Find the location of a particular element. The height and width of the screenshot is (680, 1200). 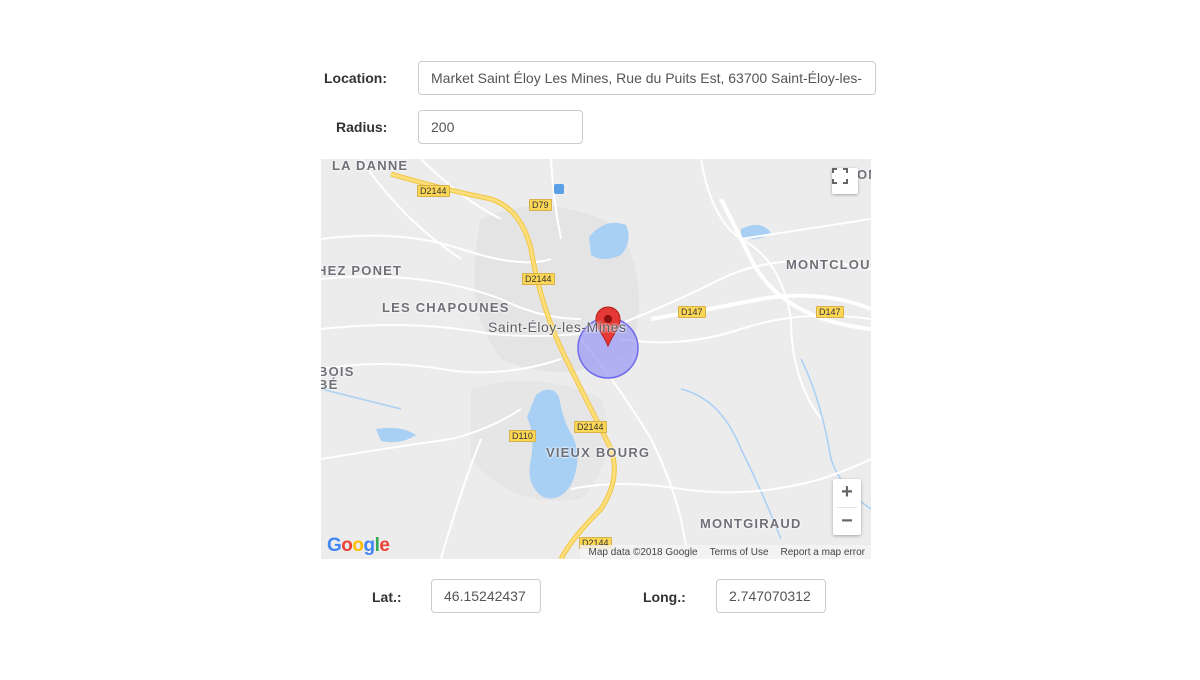

train-station-icon is located at coordinates (559, 189).